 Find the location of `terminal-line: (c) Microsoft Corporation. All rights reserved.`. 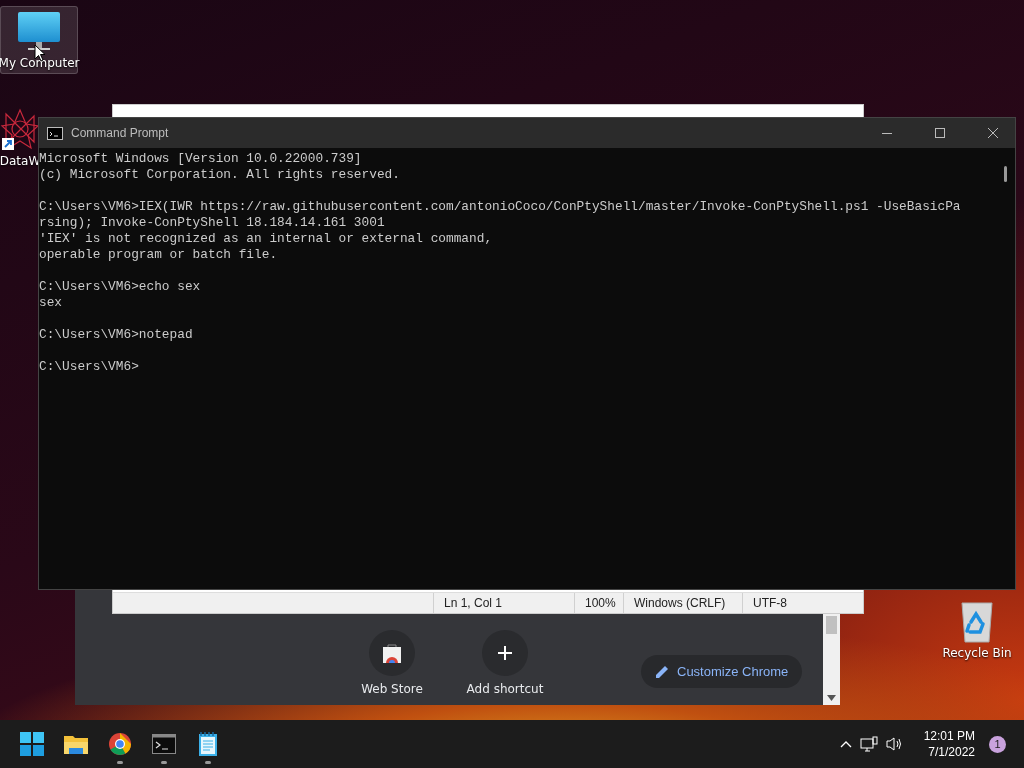

terminal-line: (c) Microsoft Corporation. All rights reserved. is located at coordinates (220, 175).